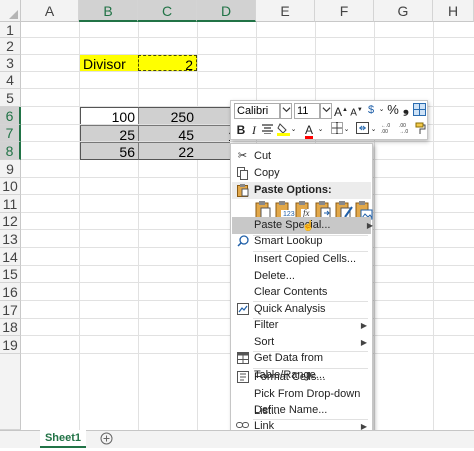  I want to click on column-header-g: G, so click(403, 11).